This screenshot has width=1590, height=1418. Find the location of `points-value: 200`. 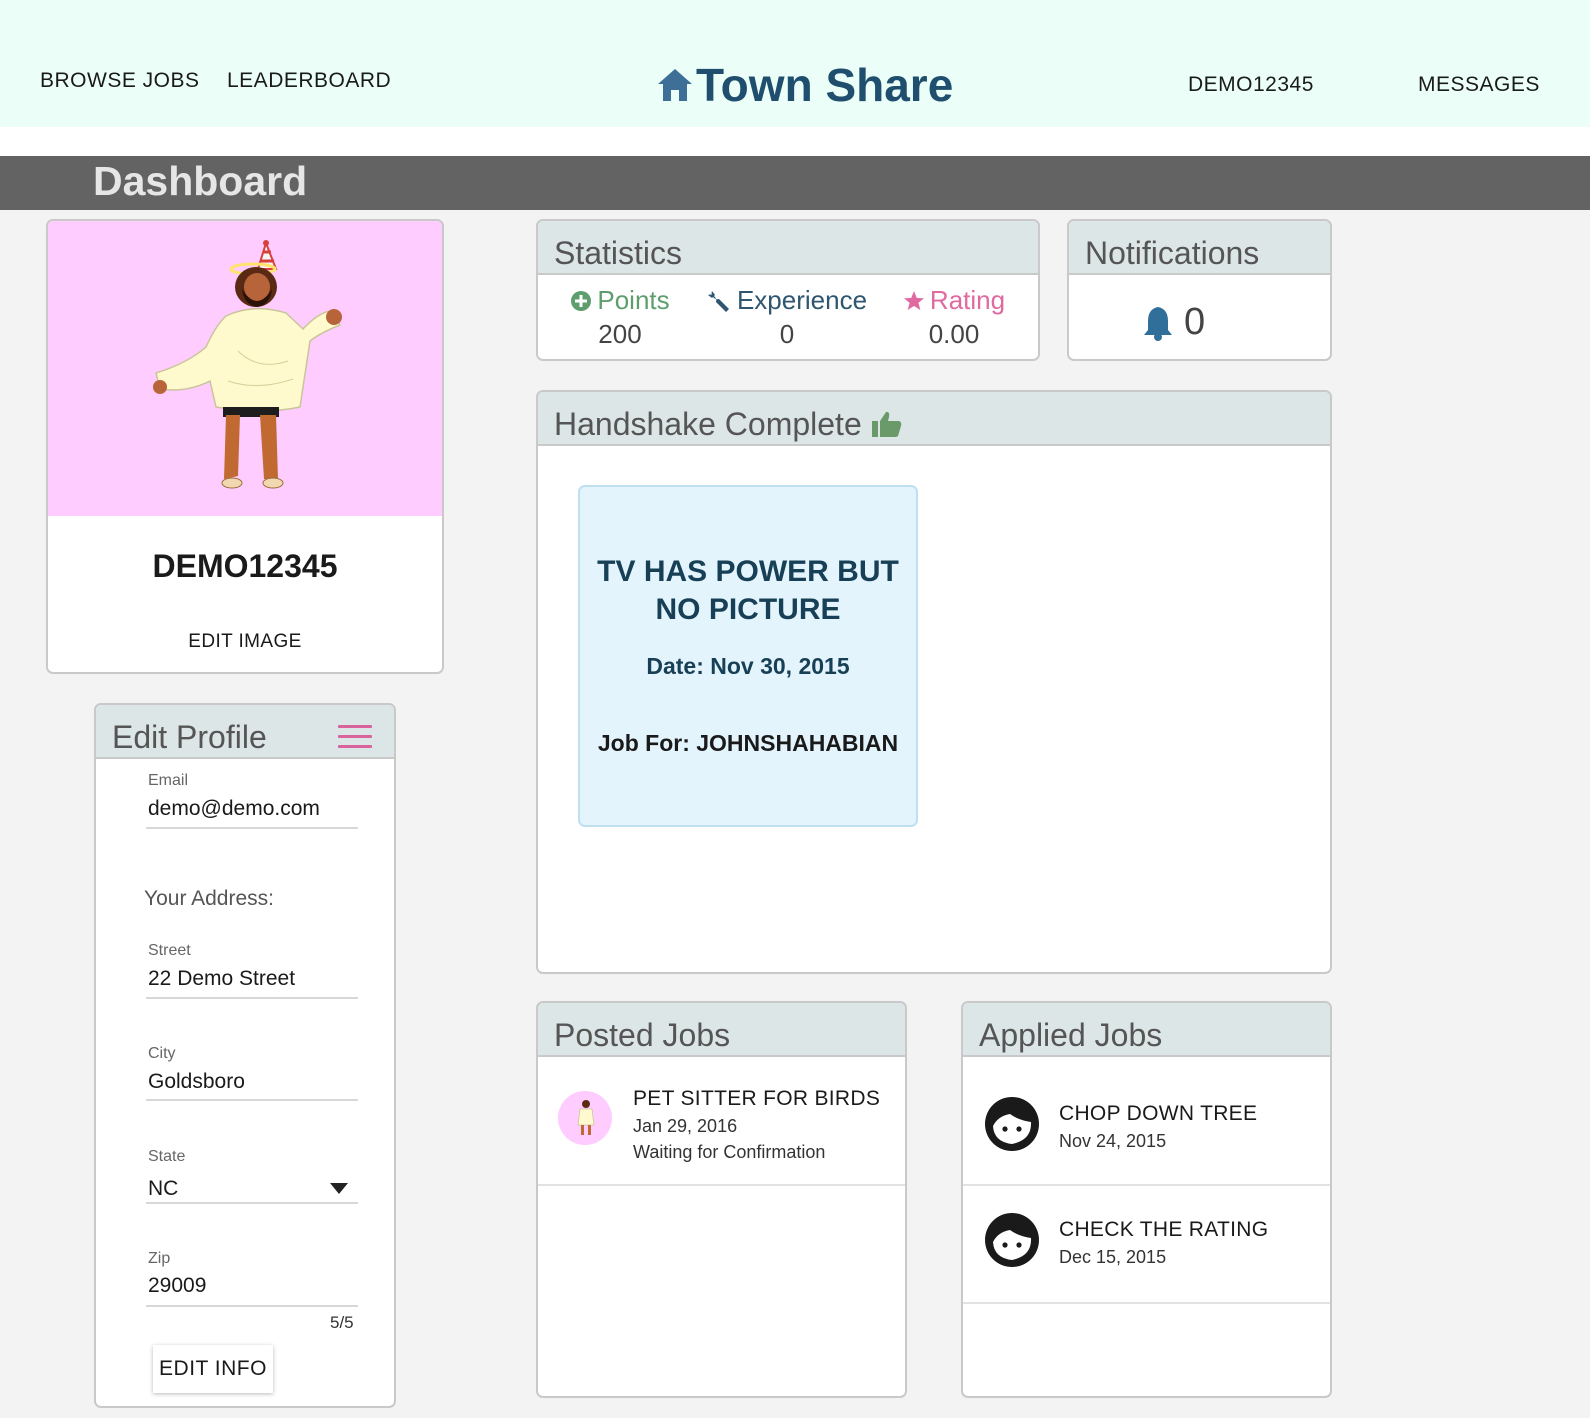

points-value: 200 is located at coordinates (620, 334).